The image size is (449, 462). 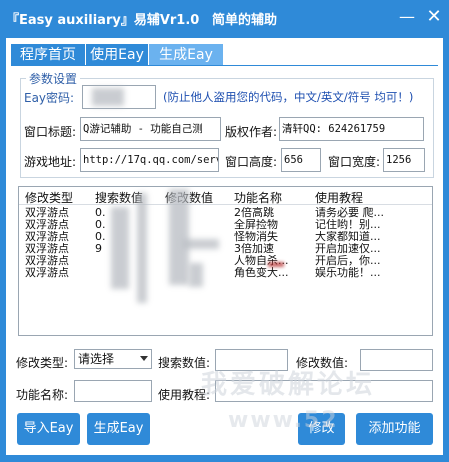 I want to click on column-search-value: 搜索数值, so click(x=119, y=197).